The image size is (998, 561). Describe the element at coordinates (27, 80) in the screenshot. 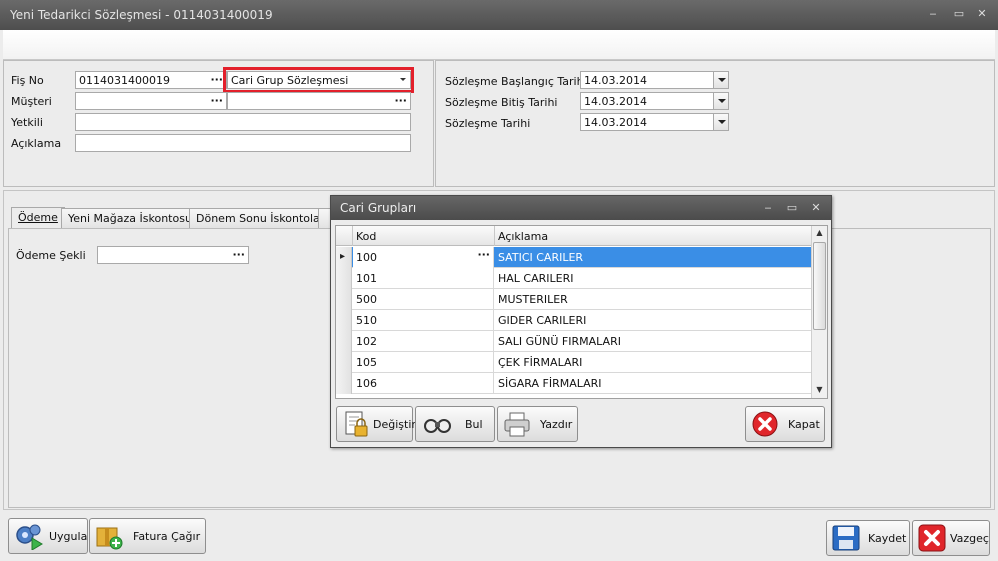

I see `fis-no-label: Fiş No` at that location.